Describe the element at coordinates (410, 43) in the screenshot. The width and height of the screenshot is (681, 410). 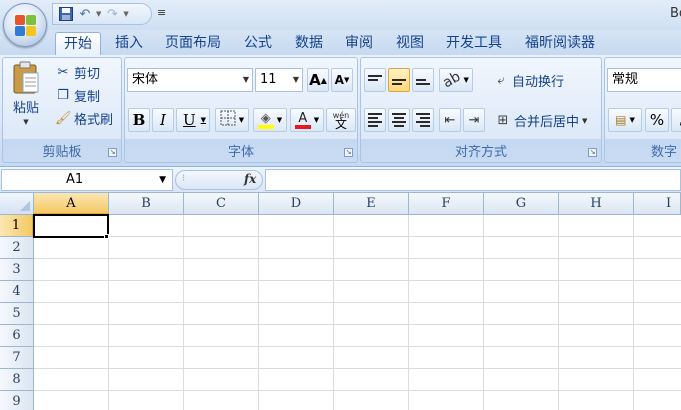
I see `tab-view: 视图` at that location.